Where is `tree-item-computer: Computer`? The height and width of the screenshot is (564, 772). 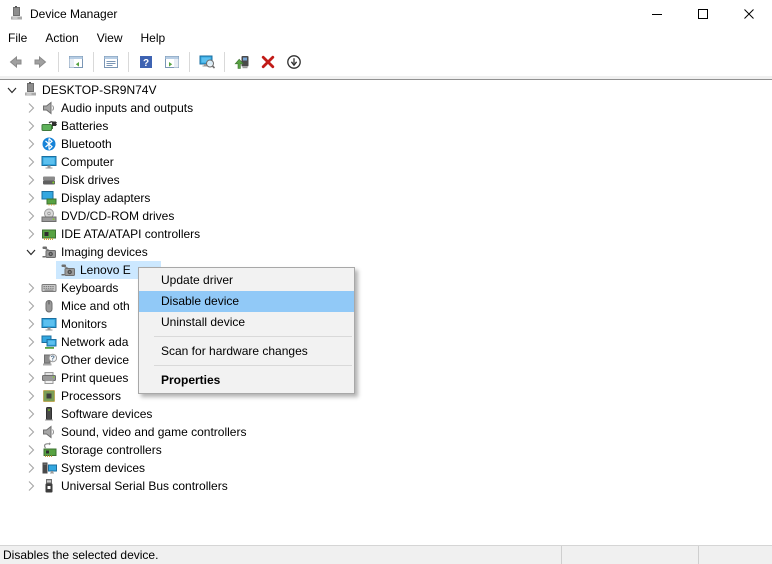 tree-item-computer: Computer is located at coordinates (386, 162).